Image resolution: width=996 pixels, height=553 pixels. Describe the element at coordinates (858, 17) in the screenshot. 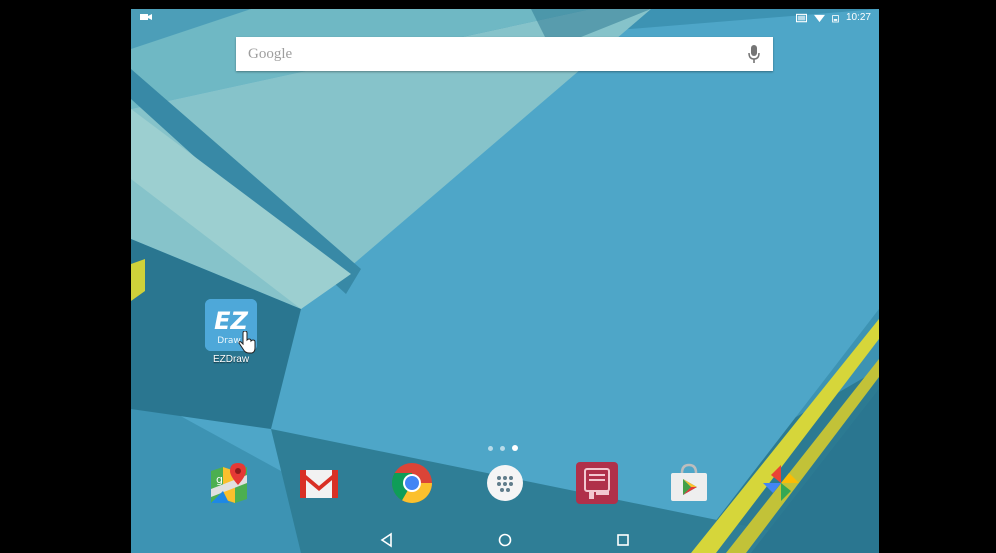

I see `status-clock: 10:27` at that location.